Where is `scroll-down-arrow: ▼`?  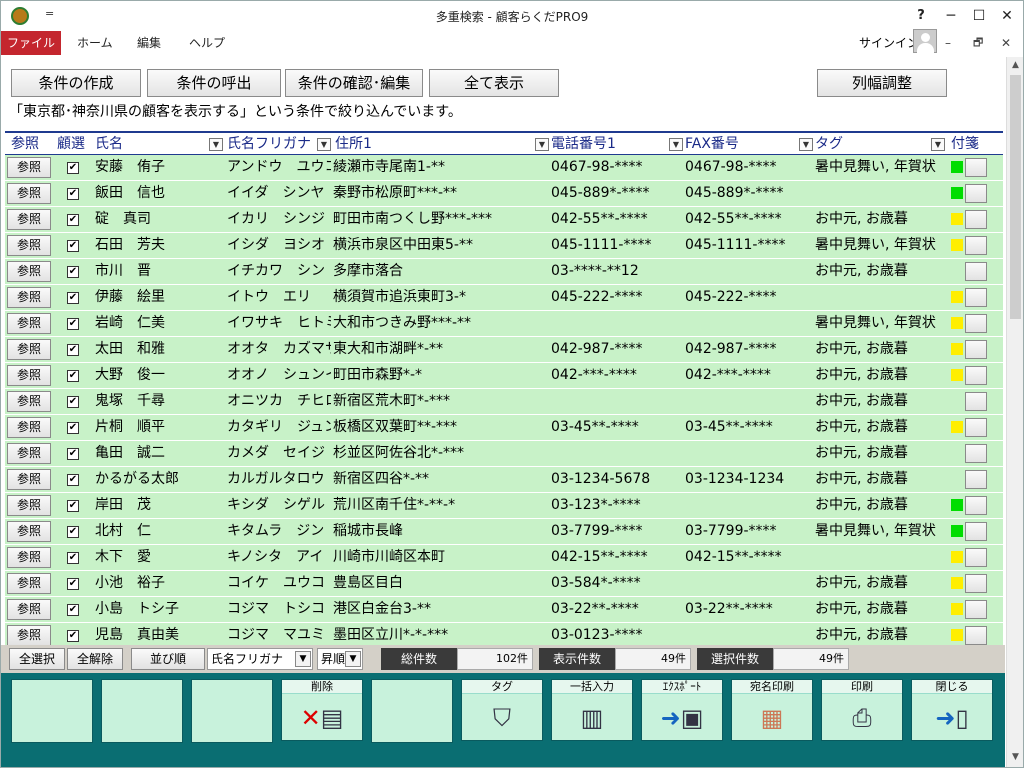
scroll-down-arrow: ▼ is located at coordinates (1015, 757).